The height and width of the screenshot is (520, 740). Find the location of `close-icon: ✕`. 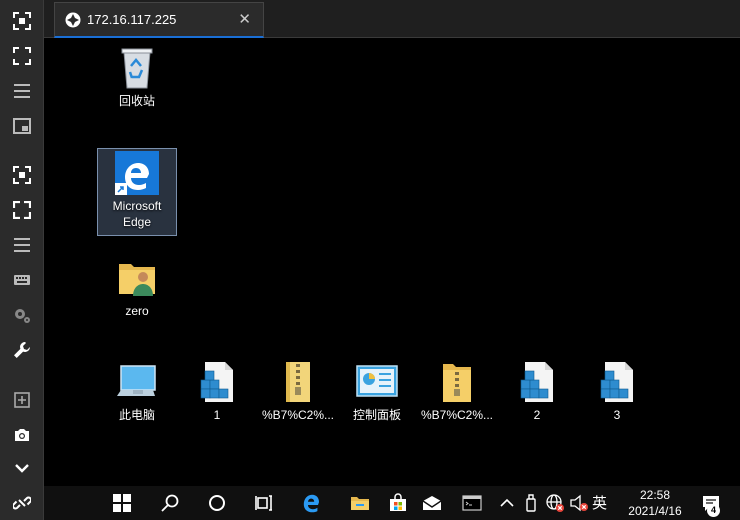

close-icon: ✕ is located at coordinates (244, 20).